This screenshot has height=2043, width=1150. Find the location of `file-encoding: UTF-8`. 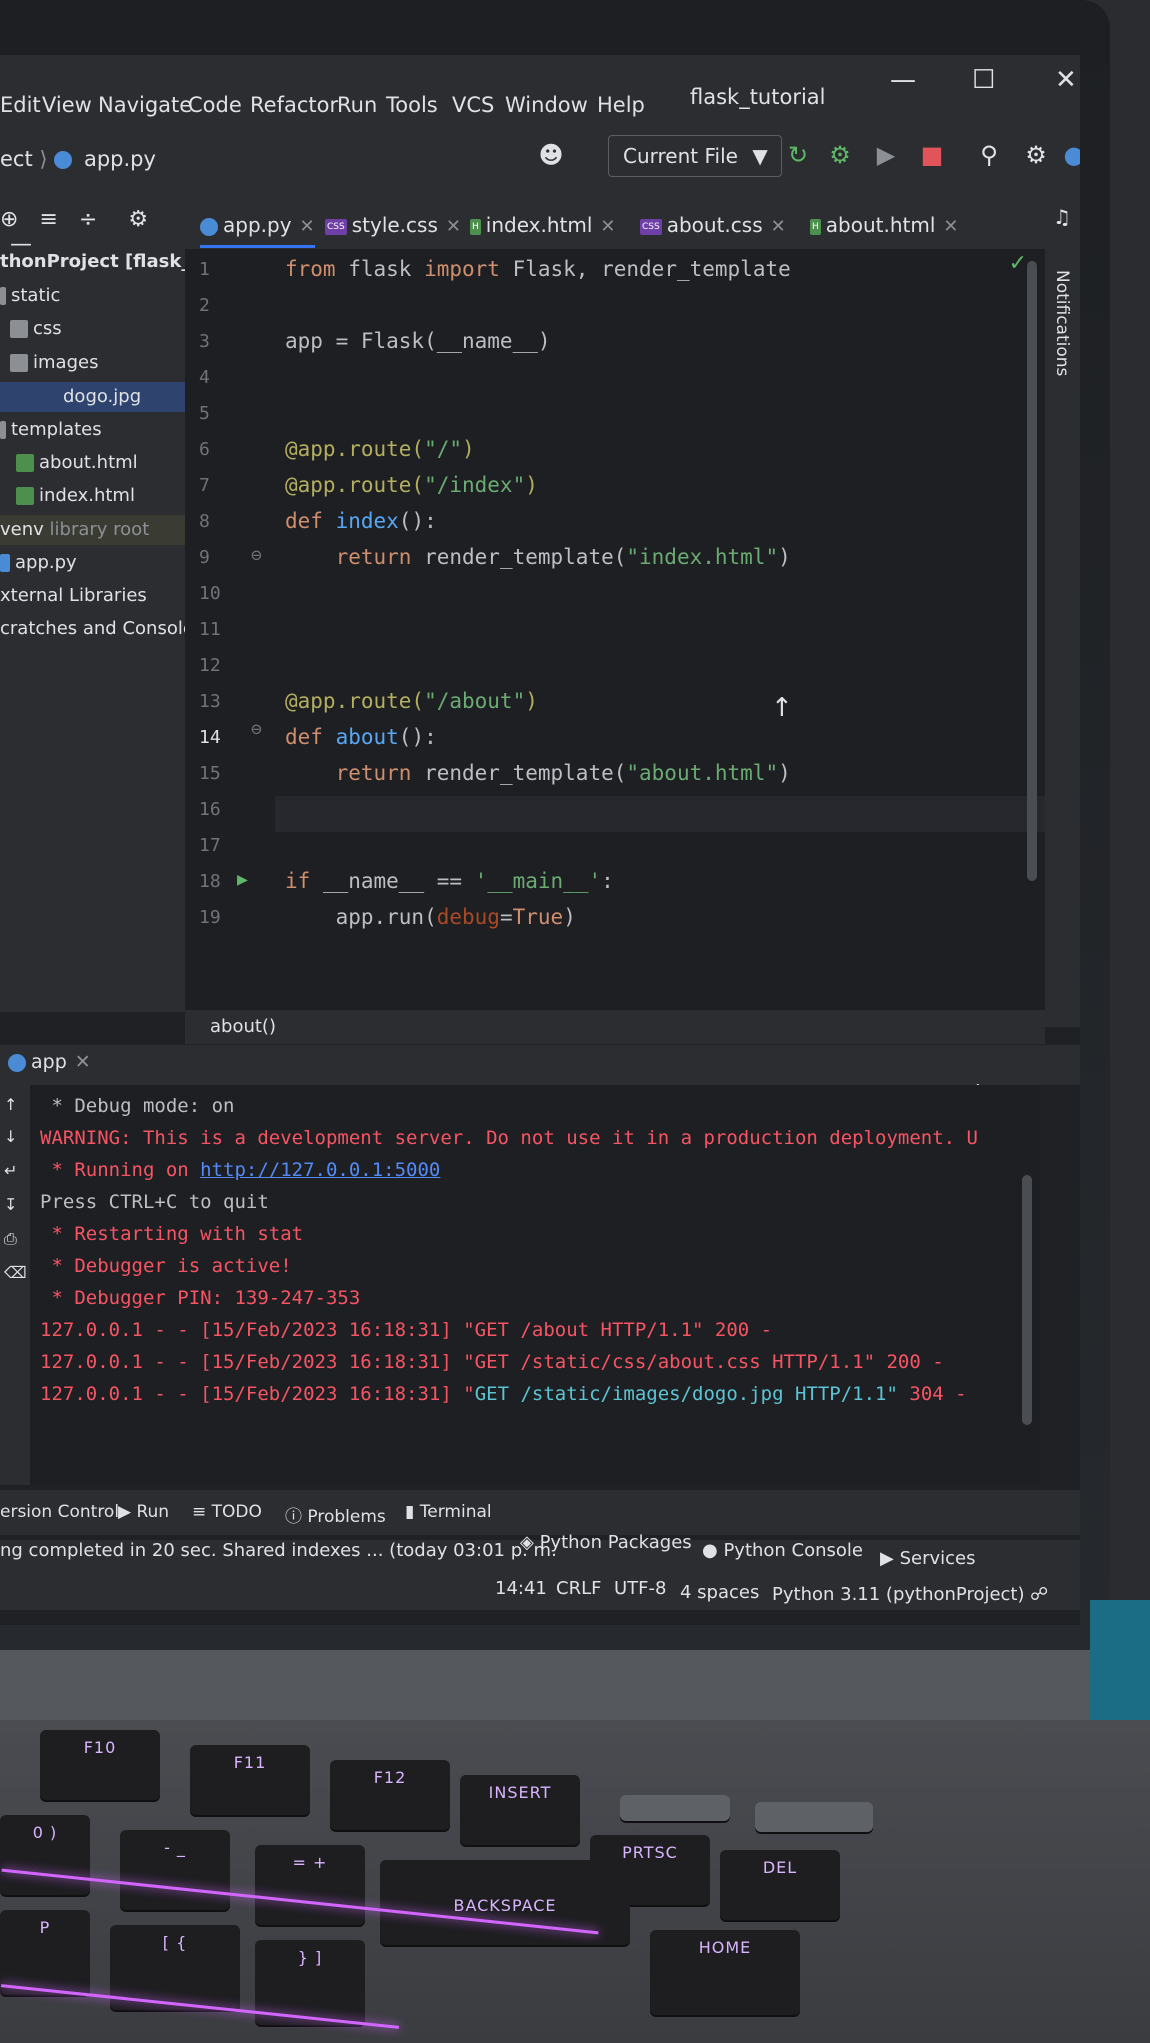

file-encoding: UTF-8 is located at coordinates (640, 1588).